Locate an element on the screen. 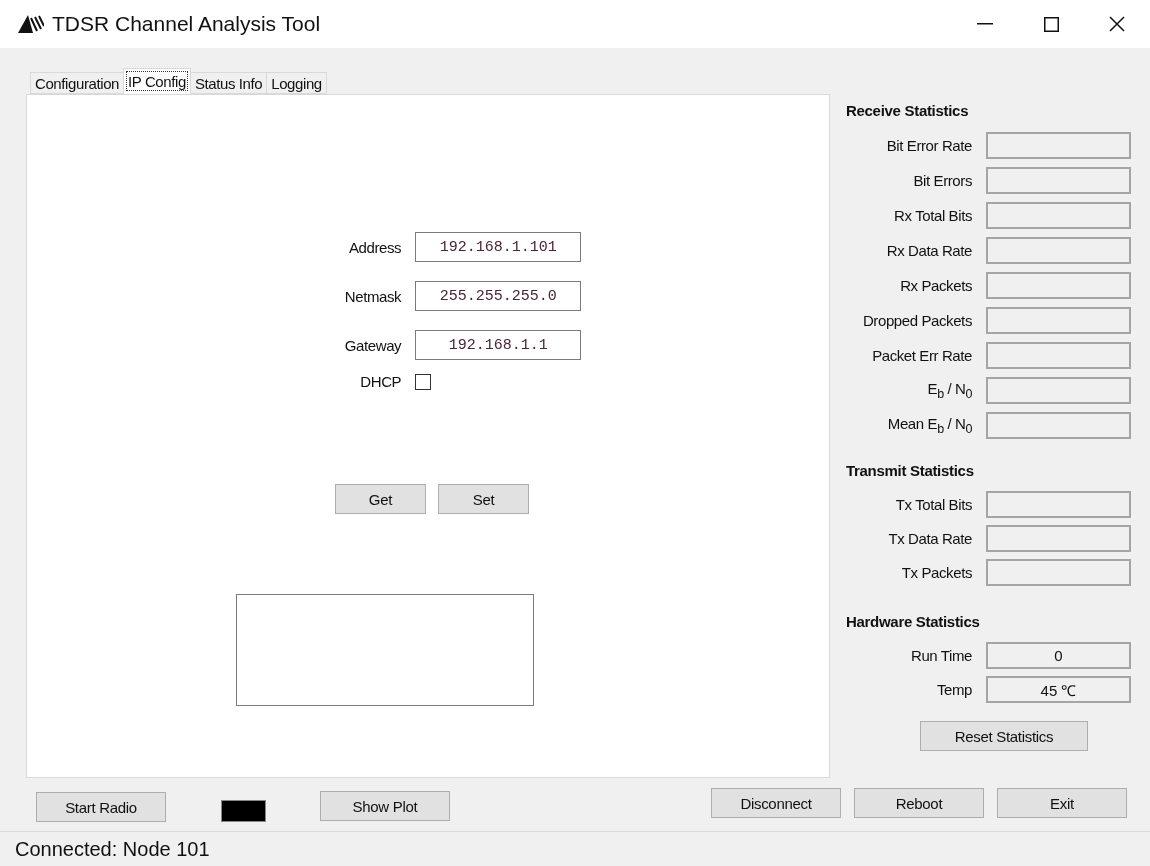 The image size is (1150, 866). stat-label: Temp is located at coordinates (953, 689).